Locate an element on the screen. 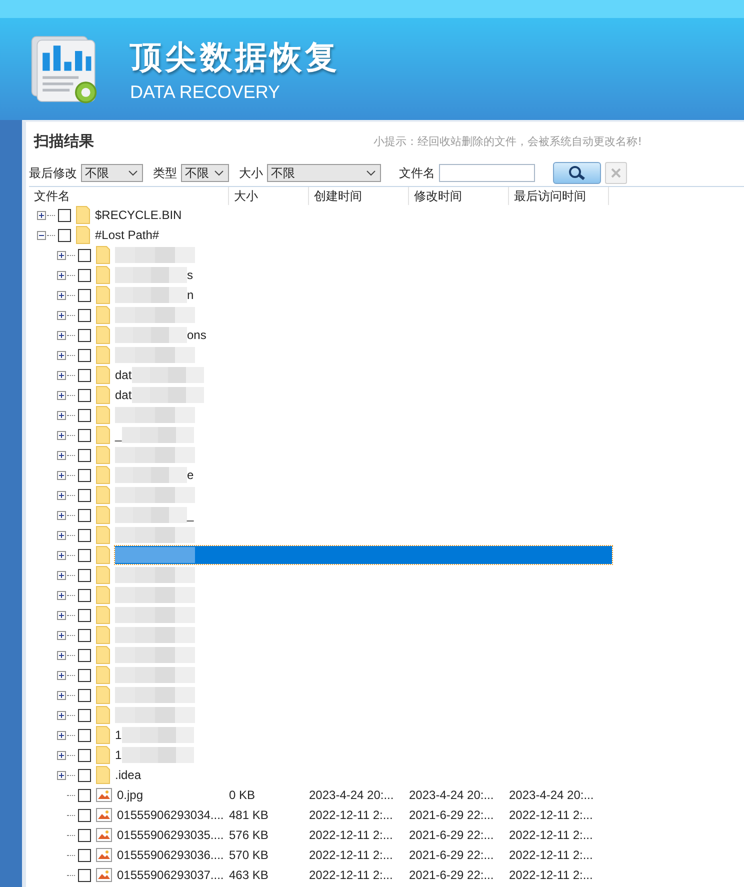 The height and width of the screenshot is (887, 744). search-button is located at coordinates (577, 173).